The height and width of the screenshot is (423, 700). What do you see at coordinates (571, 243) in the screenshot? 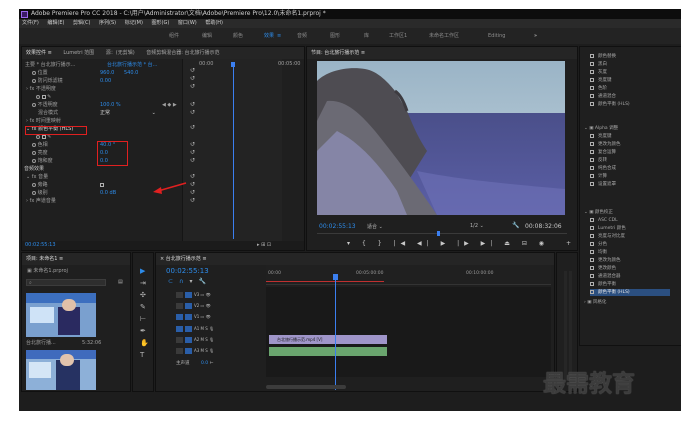
I see `add-button-icon: +` at bounding box center [571, 243].